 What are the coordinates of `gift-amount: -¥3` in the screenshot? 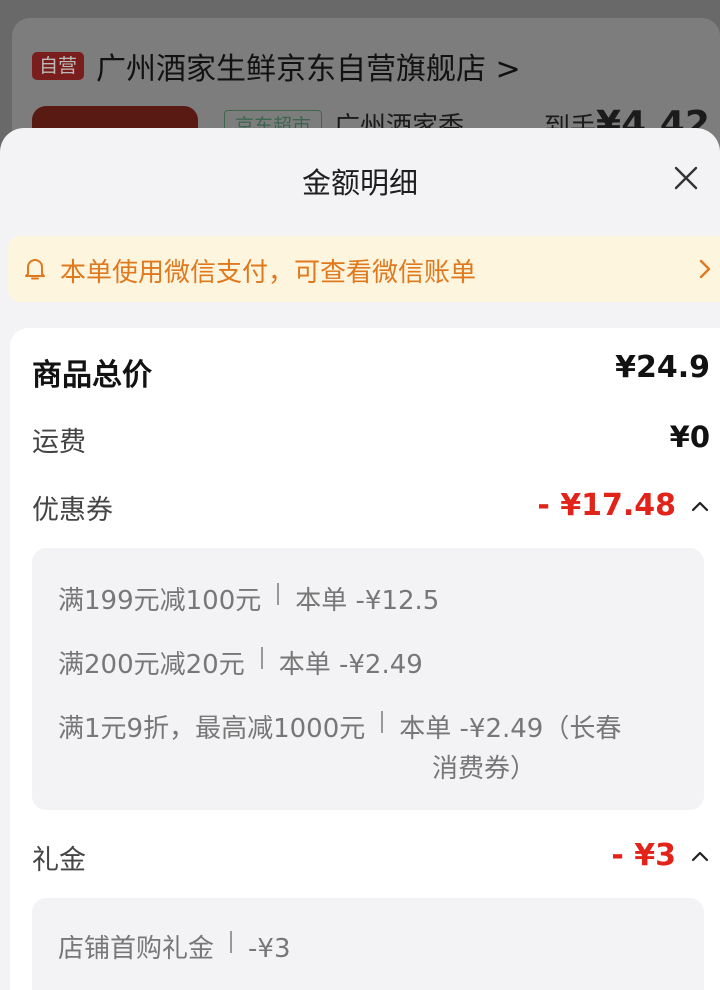 It's located at (269, 949).